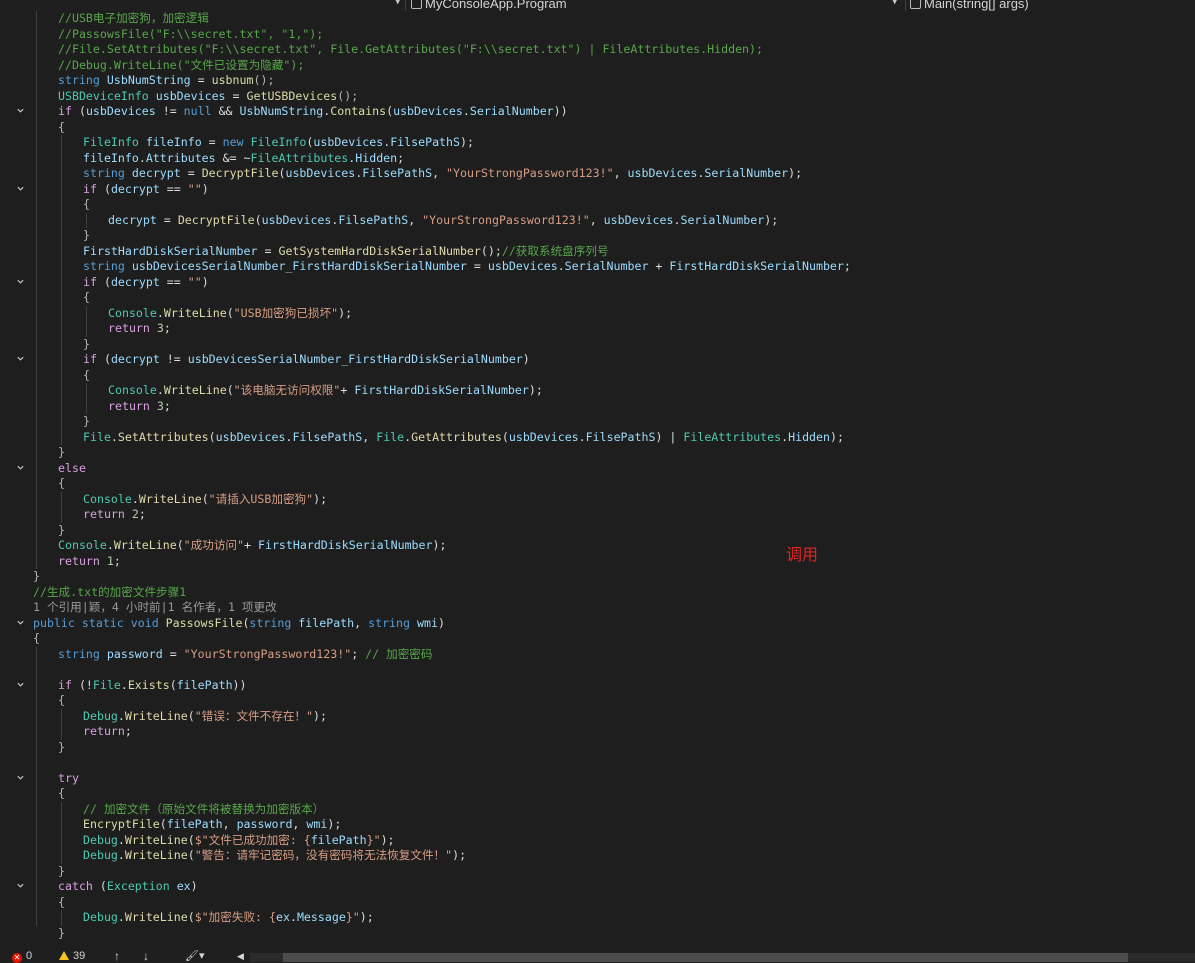 Image resolution: width=1195 pixels, height=963 pixels. I want to click on code-token: GetUSBDevices, so click(292, 95).